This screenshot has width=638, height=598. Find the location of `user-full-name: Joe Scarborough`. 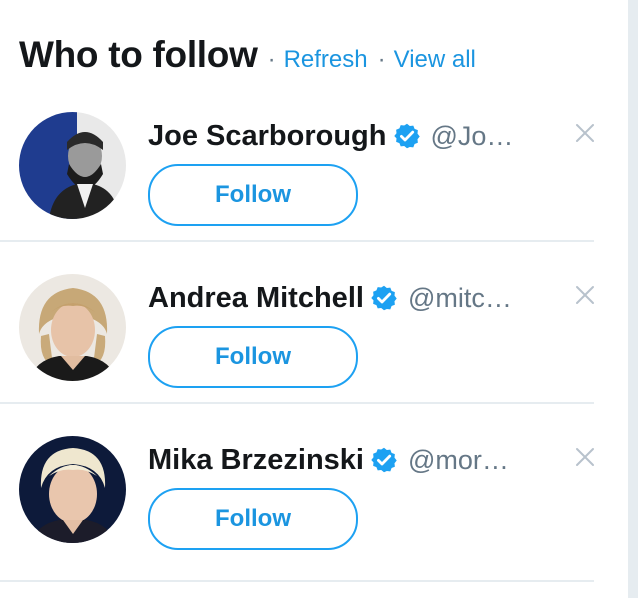

user-full-name: Joe Scarborough is located at coordinates (267, 136).